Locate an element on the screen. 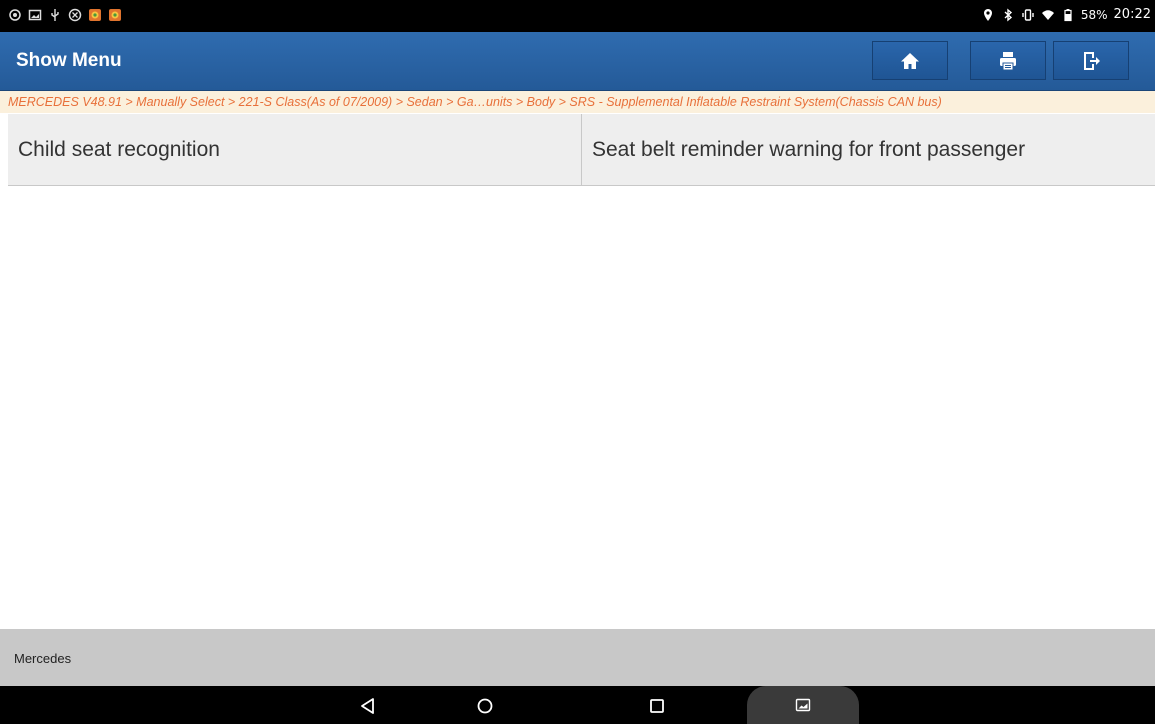 Image resolution: width=1155 pixels, height=724 pixels. back-button is located at coordinates (368, 706).